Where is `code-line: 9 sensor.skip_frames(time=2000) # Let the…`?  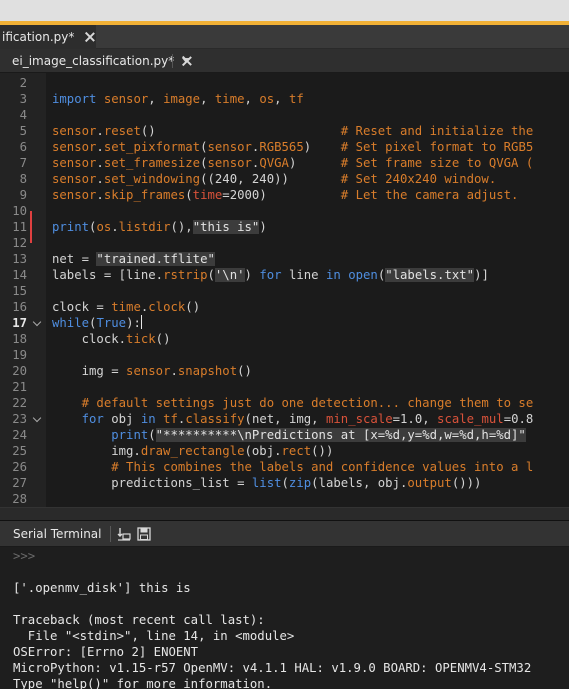
code-line: 9 sensor.skip_frames(time=2000) # Let the… is located at coordinates (284, 195).